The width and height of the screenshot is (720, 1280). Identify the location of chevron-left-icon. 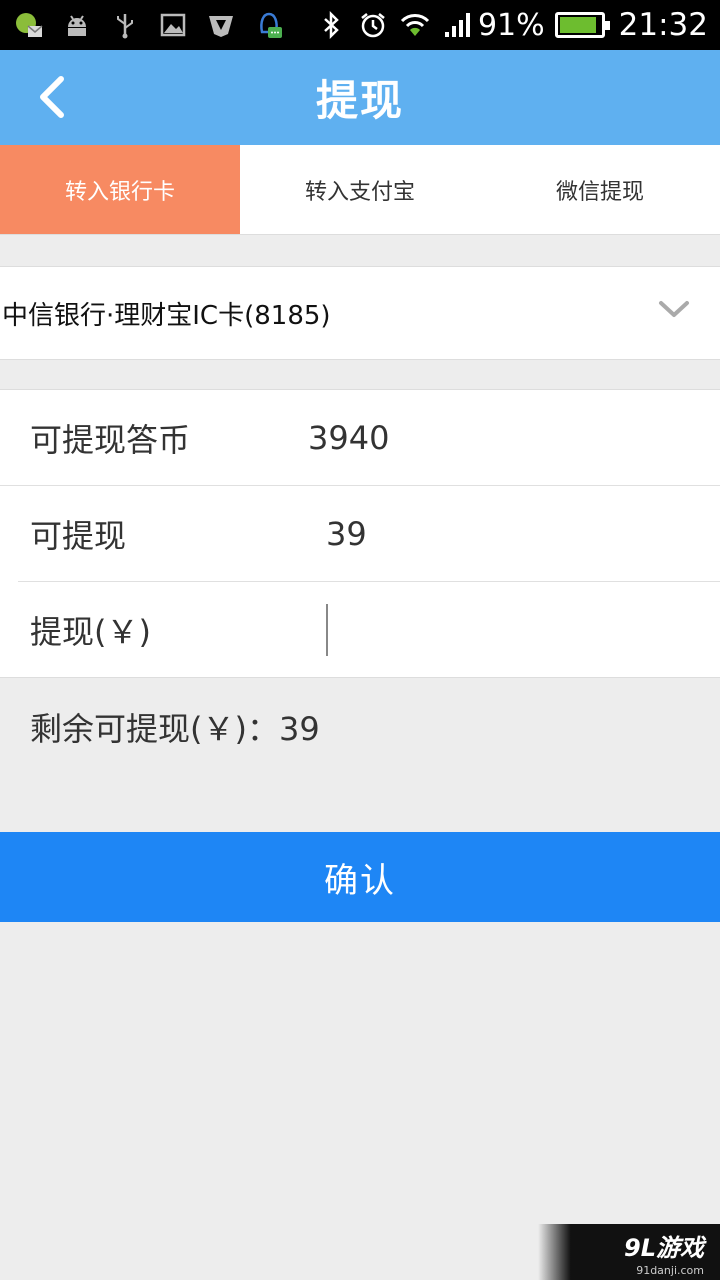
(52, 97).